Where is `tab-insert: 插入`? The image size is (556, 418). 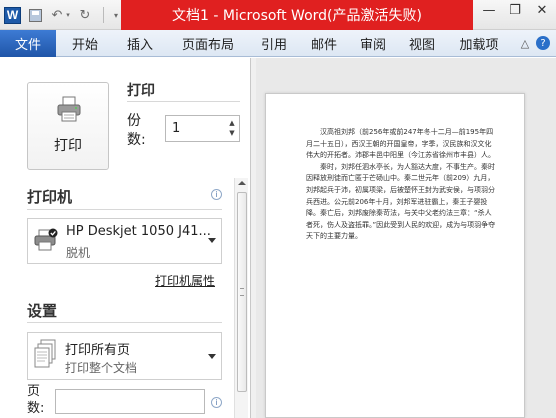
tab-insert: 插入 is located at coordinates (140, 43).